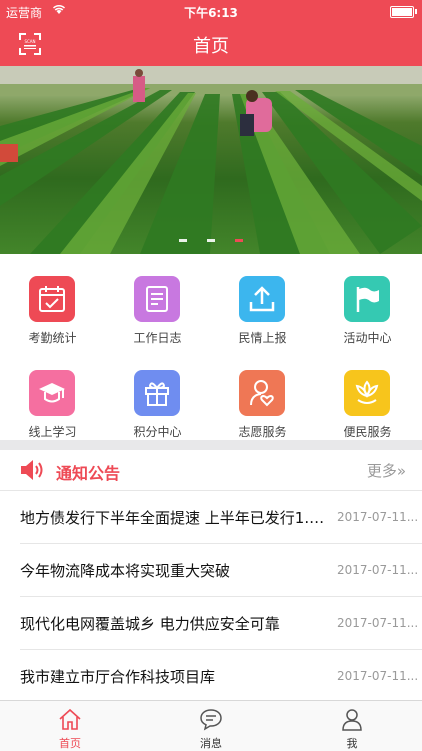 This screenshot has height=751, width=422. I want to click on status-time: 下午6:13, so click(211, 13).